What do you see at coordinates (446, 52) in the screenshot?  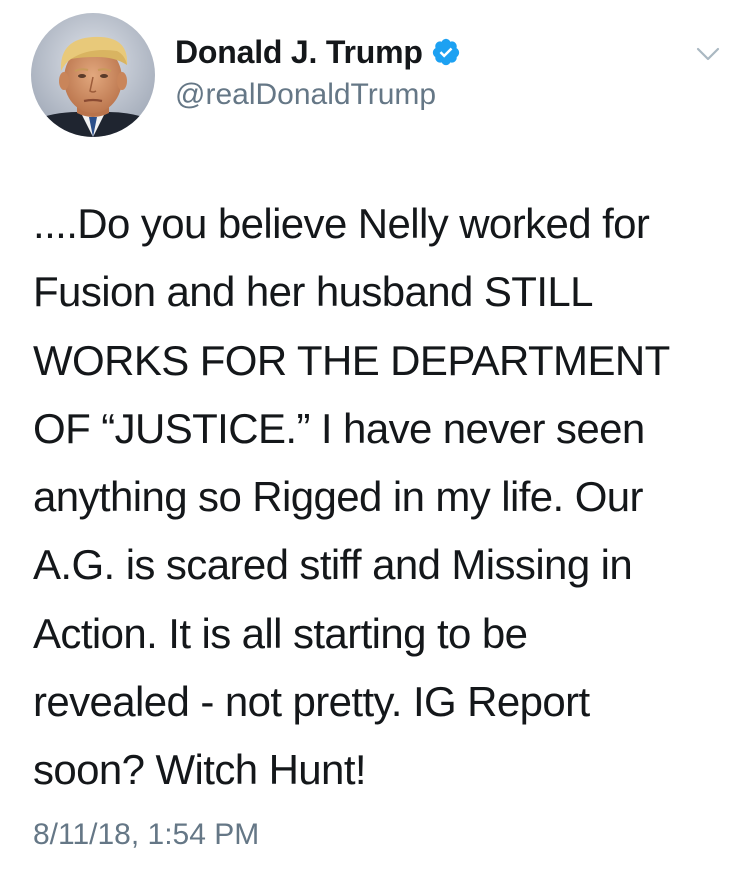 I see `verified-badge-icon` at bounding box center [446, 52].